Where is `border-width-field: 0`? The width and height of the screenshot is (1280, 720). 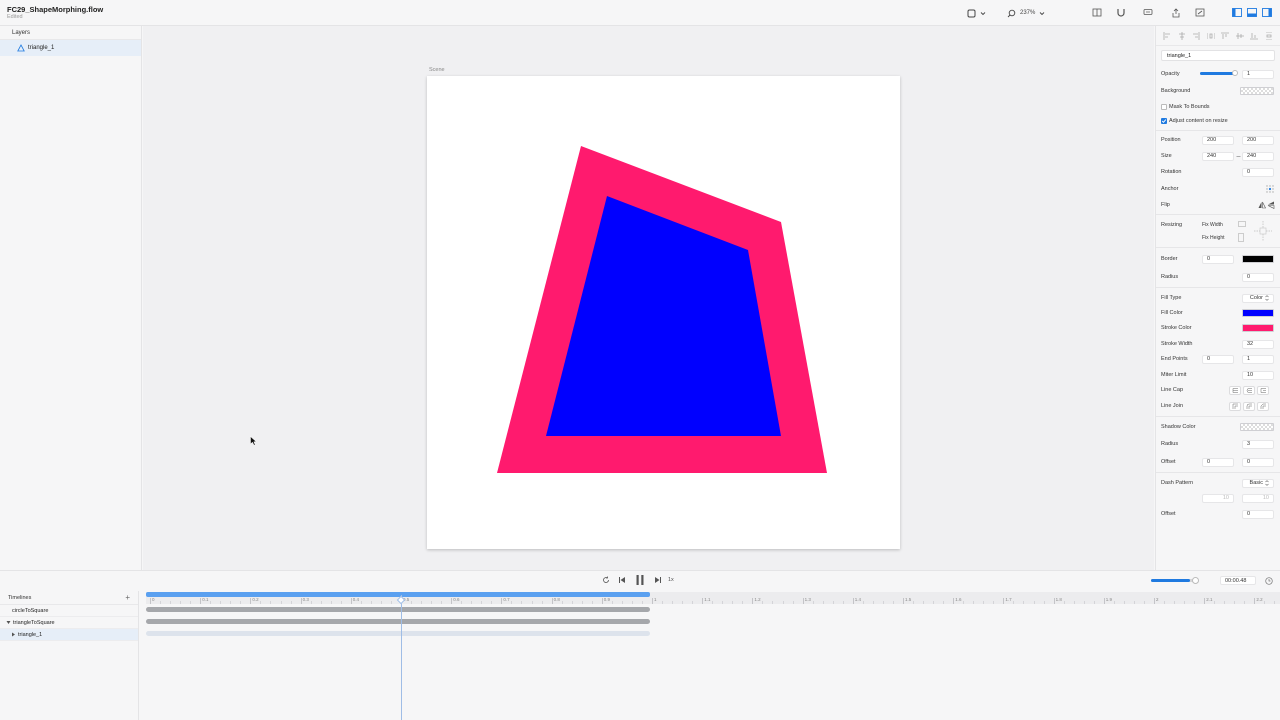
border-width-field: 0 is located at coordinates (1218, 259).